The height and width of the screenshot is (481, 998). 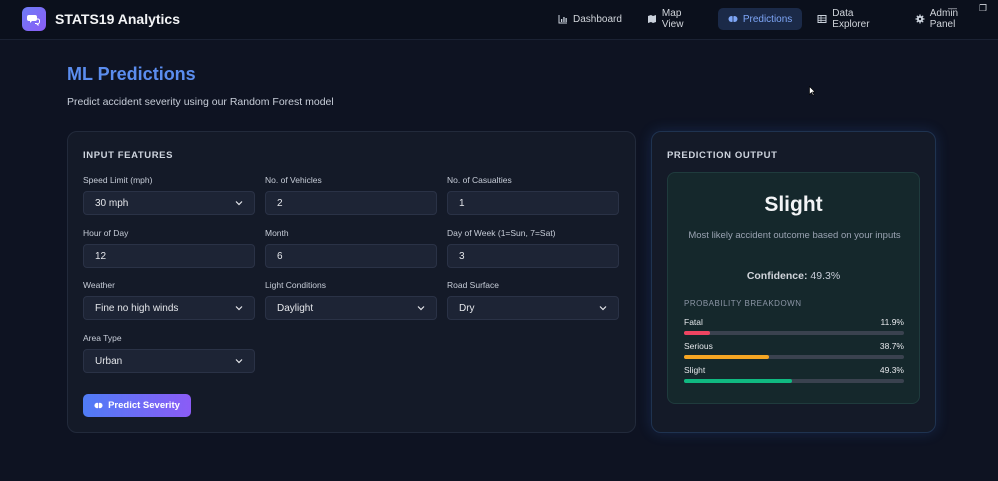 I want to click on nav-item-data-explorer: Data Explorer, so click(x=853, y=19).